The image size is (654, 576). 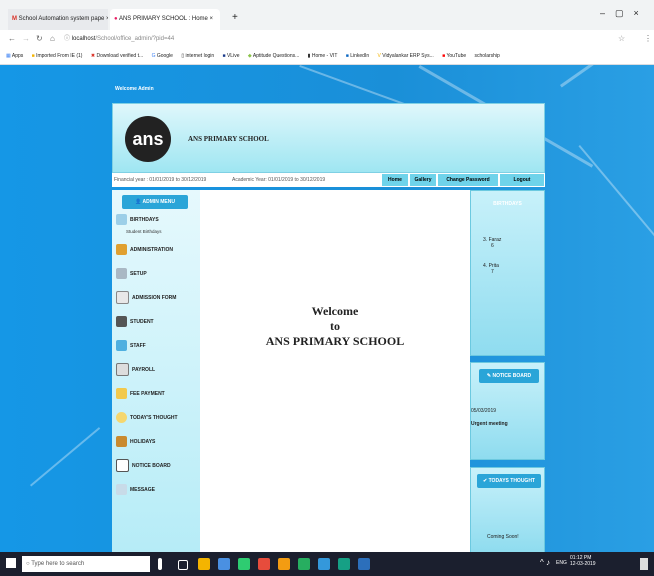 I want to click on address-path: /School/office_admin/?pid=44, so click(x=135, y=39).